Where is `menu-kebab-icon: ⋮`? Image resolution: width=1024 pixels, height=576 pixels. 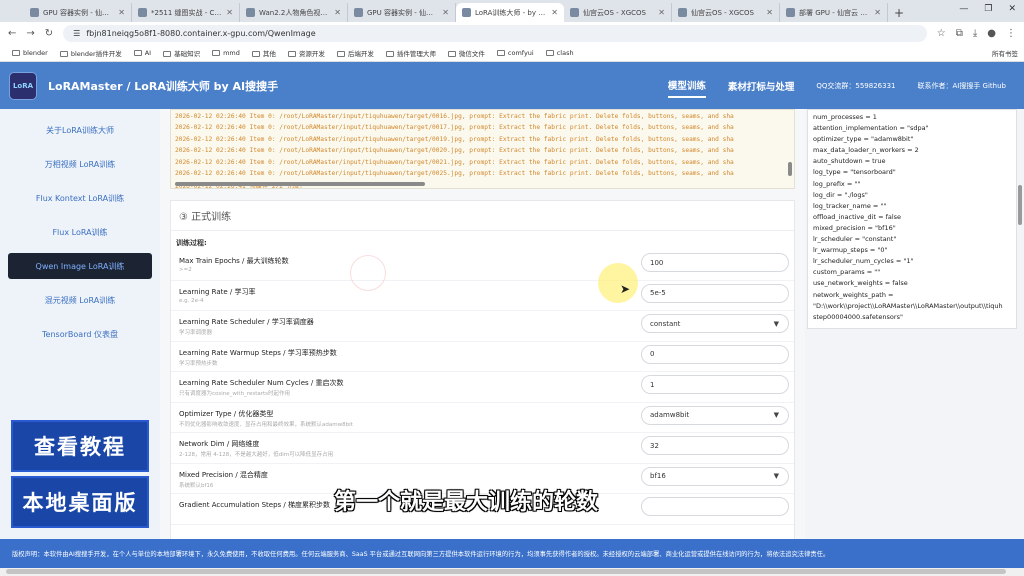
menu-kebab-icon: ⋮ is located at coordinates (1011, 33).